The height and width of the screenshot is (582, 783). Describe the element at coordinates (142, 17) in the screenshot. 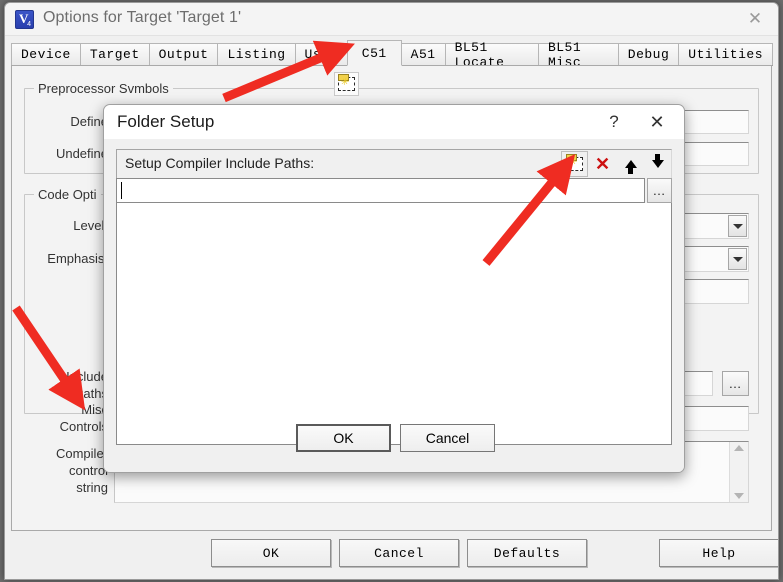

I see `window-title: Options for Target 'Target 1'` at that location.